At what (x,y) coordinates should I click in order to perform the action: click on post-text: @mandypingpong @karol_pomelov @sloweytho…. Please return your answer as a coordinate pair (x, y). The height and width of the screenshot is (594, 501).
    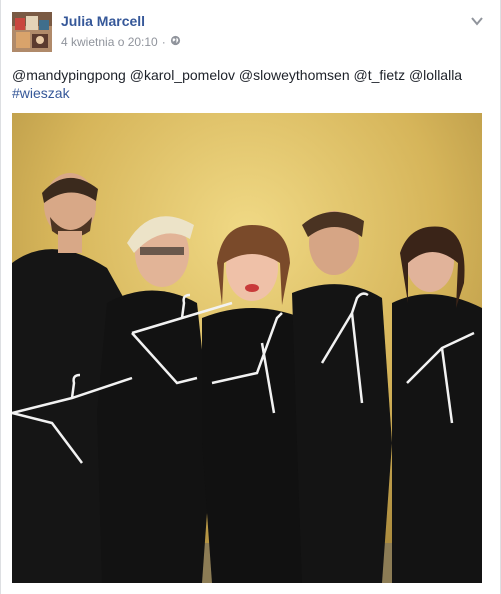
    Looking at the image, I should click on (252, 84).